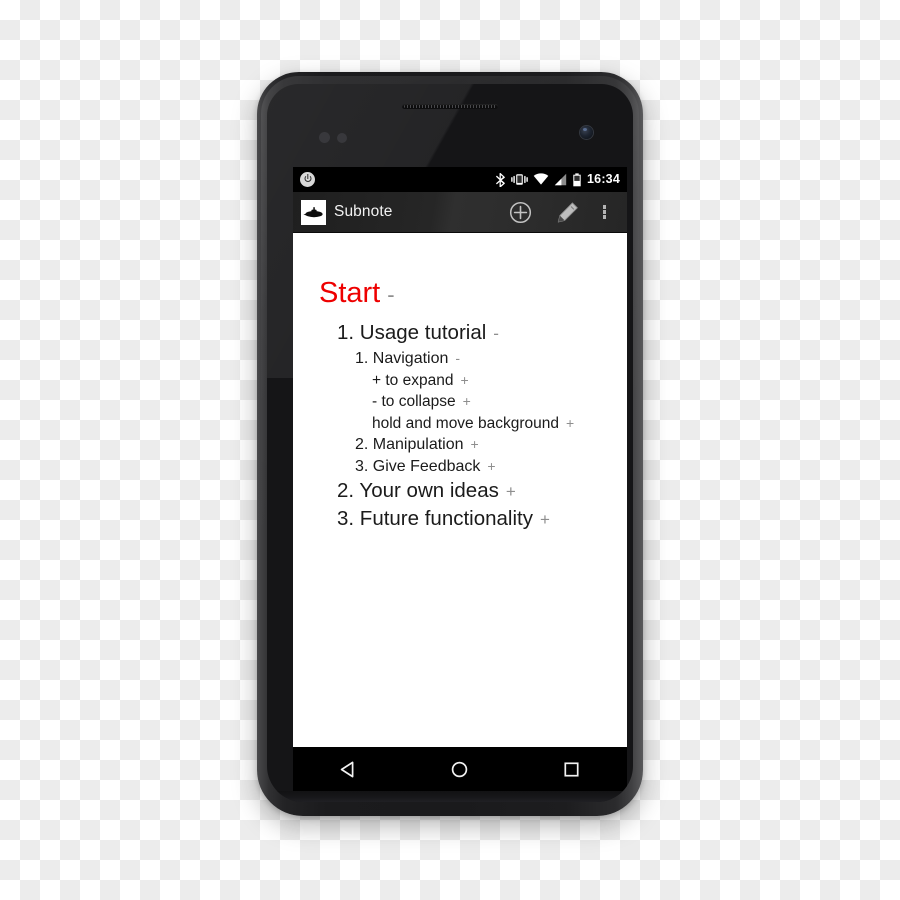 The image size is (900, 900). I want to click on outline-node-label: 1. Navigation, so click(402, 358).